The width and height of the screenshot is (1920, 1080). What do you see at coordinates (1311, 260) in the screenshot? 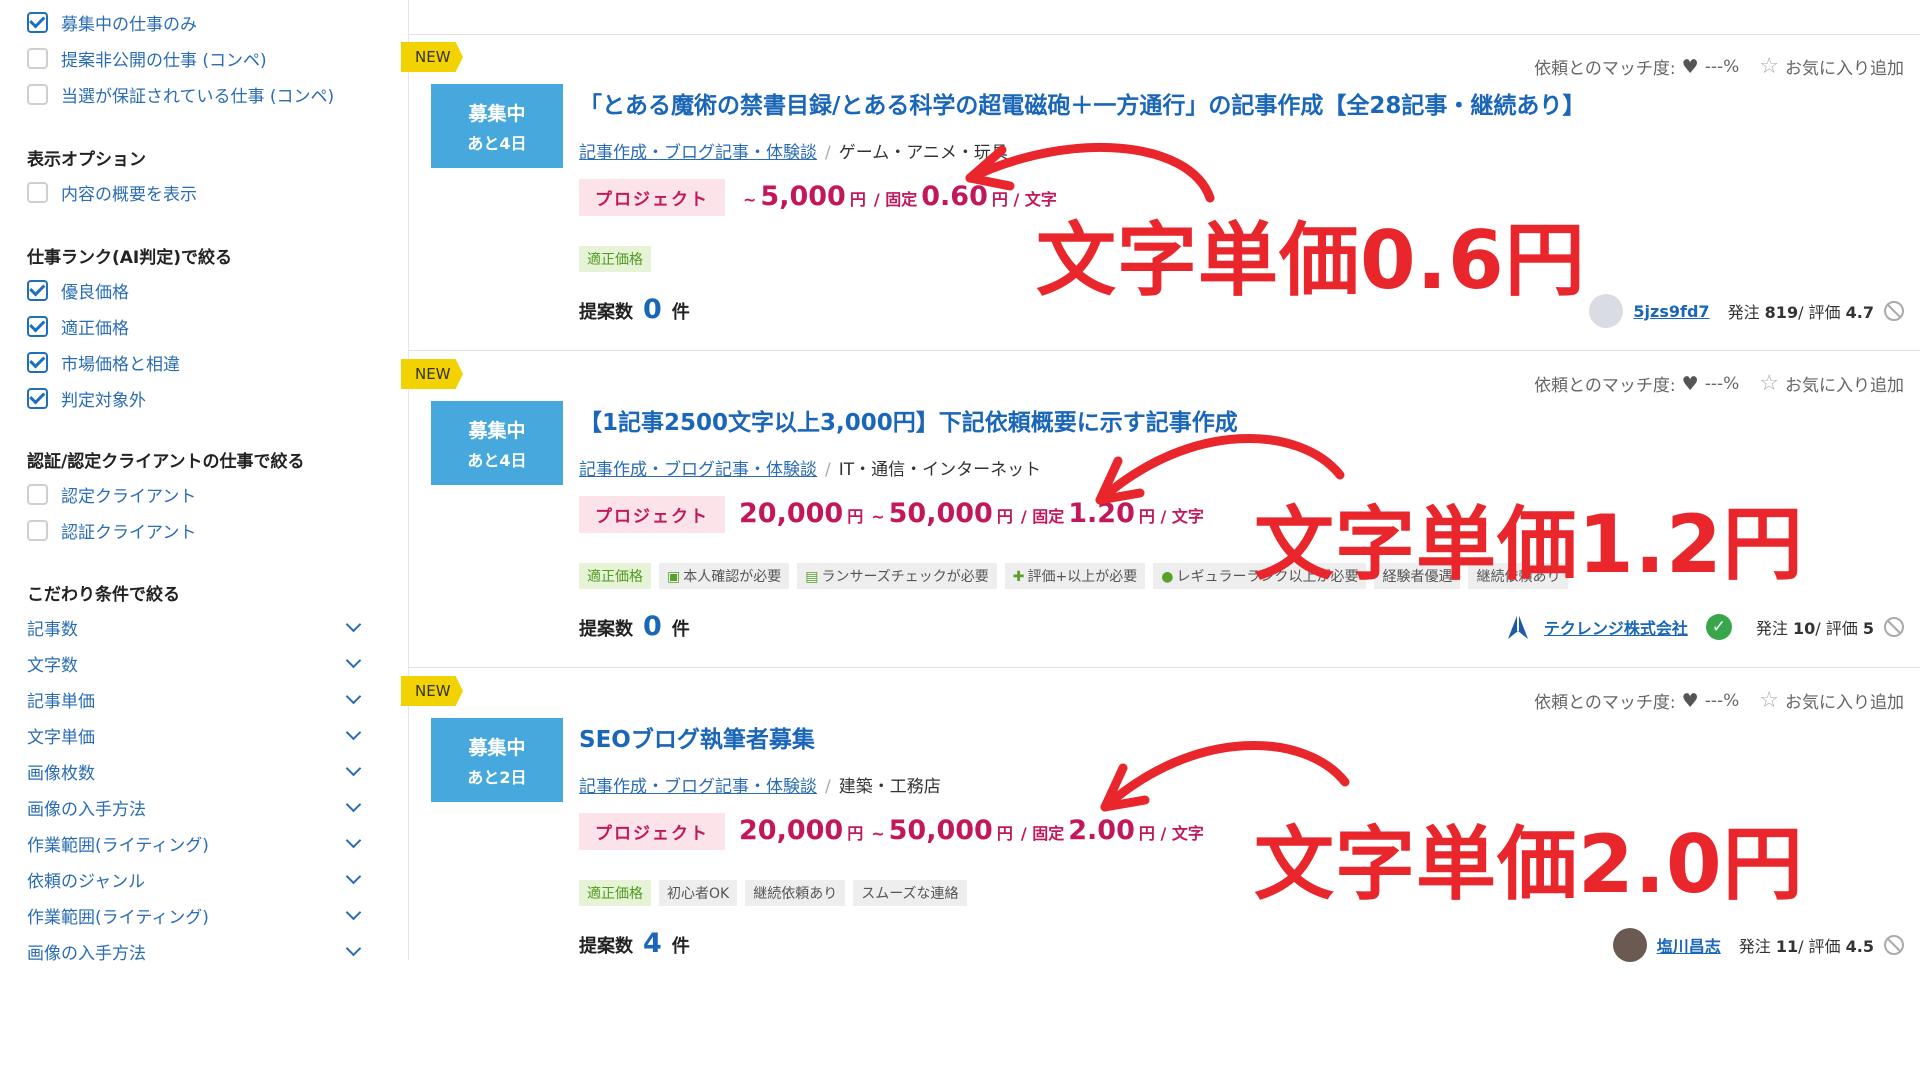
I see `annotation-unit-price-1: 文字単価0.6円` at bounding box center [1311, 260].